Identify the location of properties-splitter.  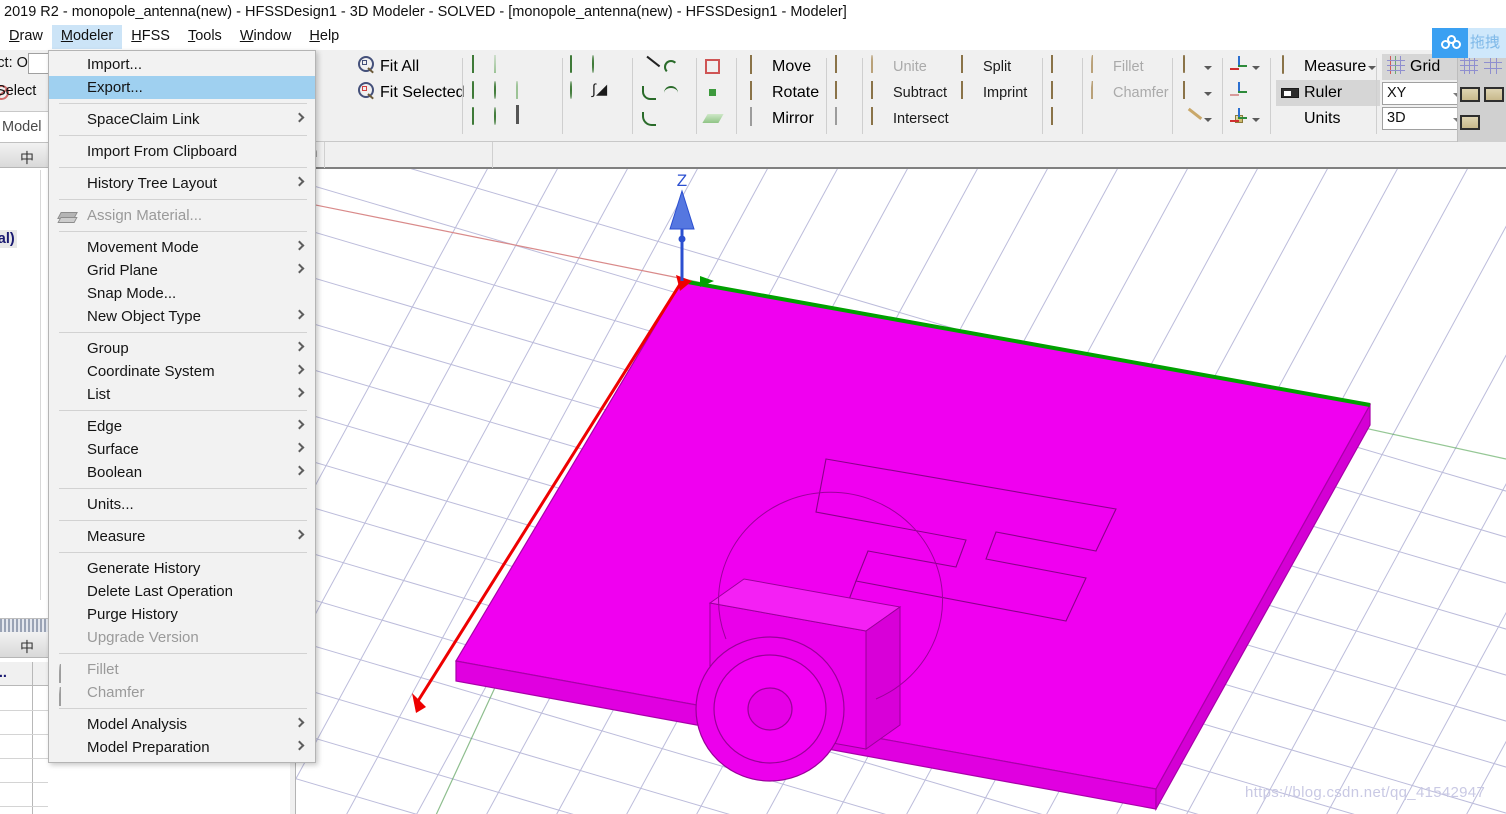
(24, 625).